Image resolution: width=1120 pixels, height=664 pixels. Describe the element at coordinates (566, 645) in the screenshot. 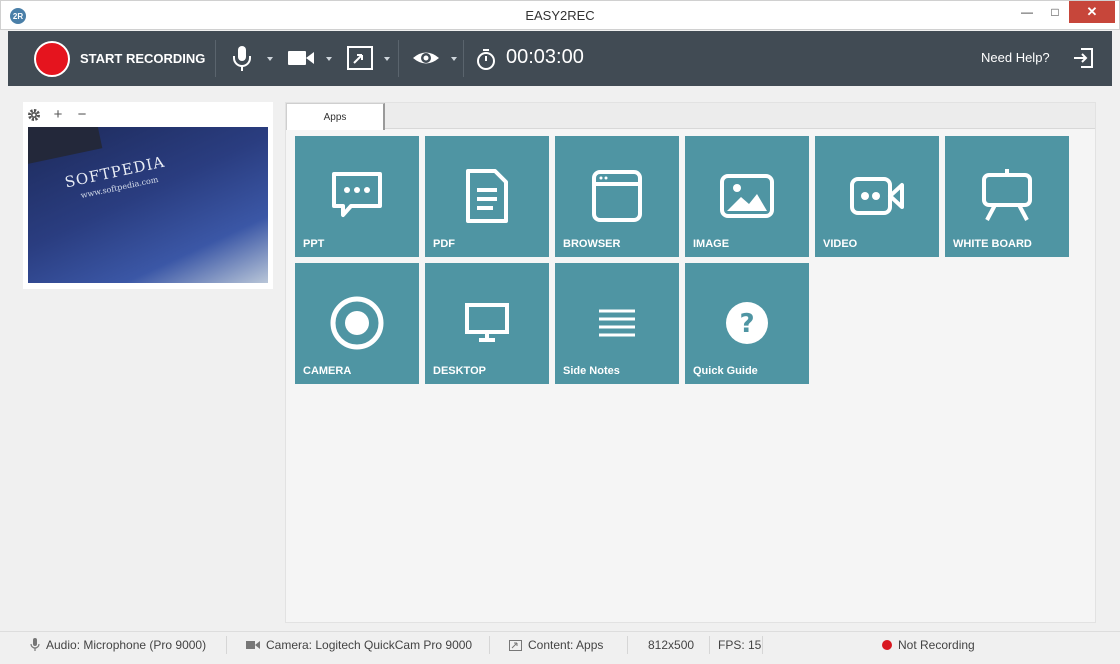

I see `status-content-text: Content: Apps` at that location.